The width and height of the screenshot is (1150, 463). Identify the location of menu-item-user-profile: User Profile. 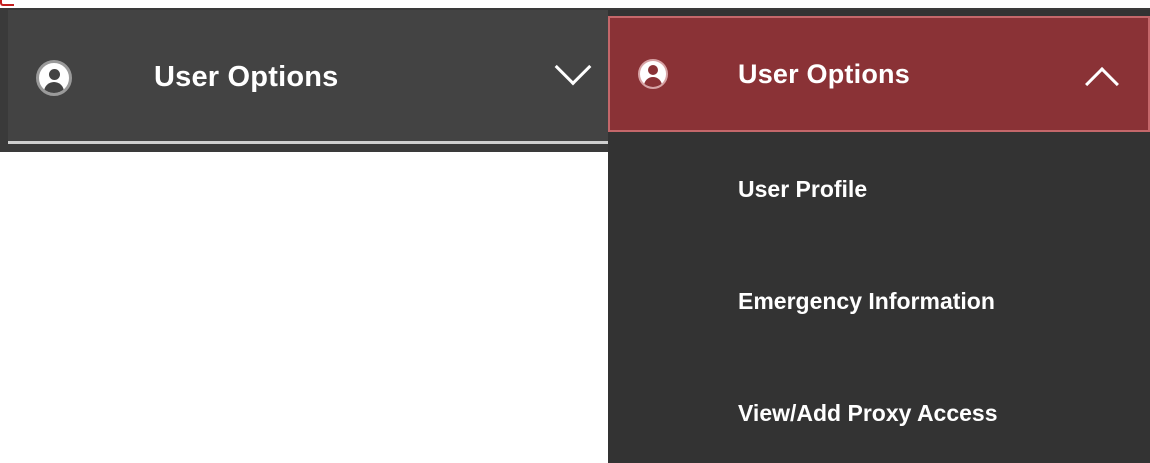
(802, 189).